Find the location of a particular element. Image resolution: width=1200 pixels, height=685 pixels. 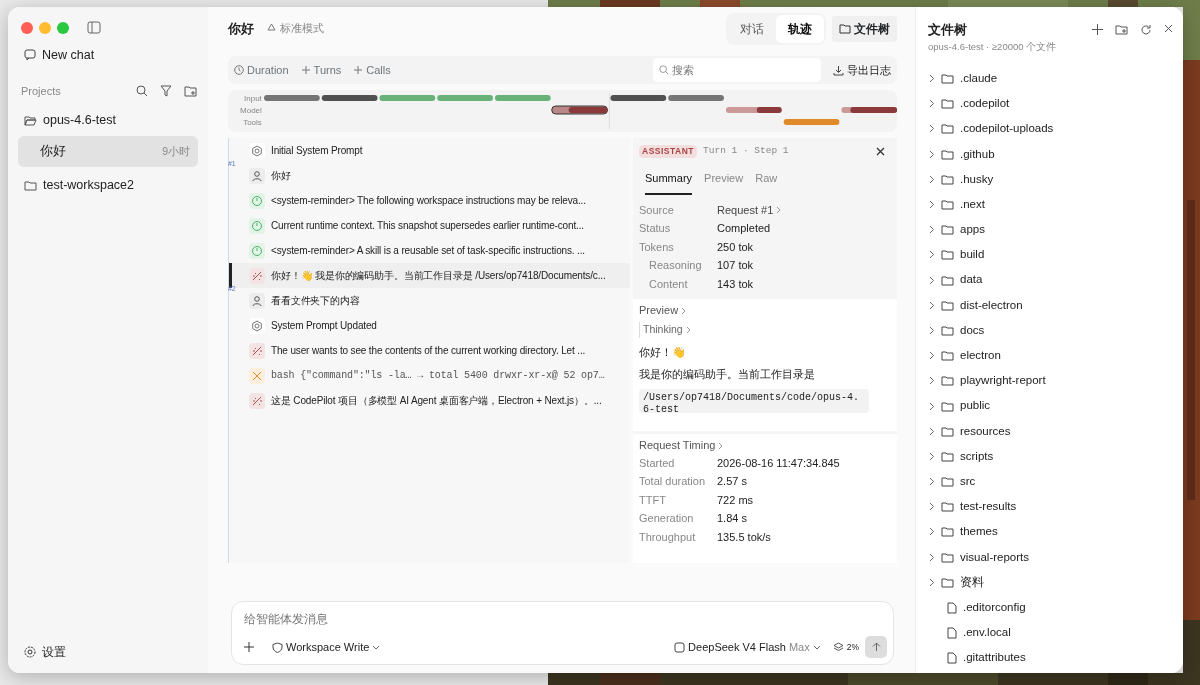

folder-item: test-results is located at coordinates (1050, 507).